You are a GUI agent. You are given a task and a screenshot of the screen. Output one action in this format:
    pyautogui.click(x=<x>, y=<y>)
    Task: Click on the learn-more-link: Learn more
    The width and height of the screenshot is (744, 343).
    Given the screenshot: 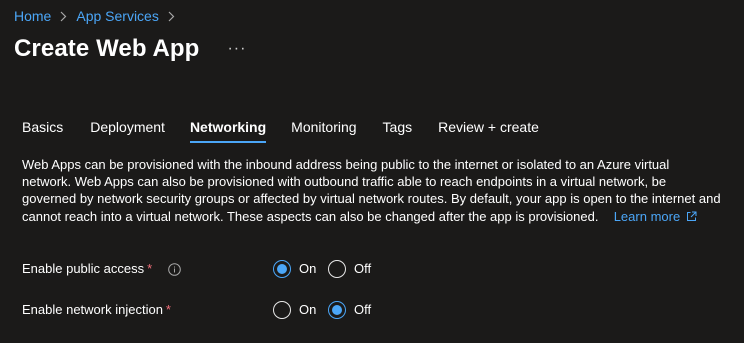 What is the action you would take?
    pyautogui.click(x=655, y=216)
    